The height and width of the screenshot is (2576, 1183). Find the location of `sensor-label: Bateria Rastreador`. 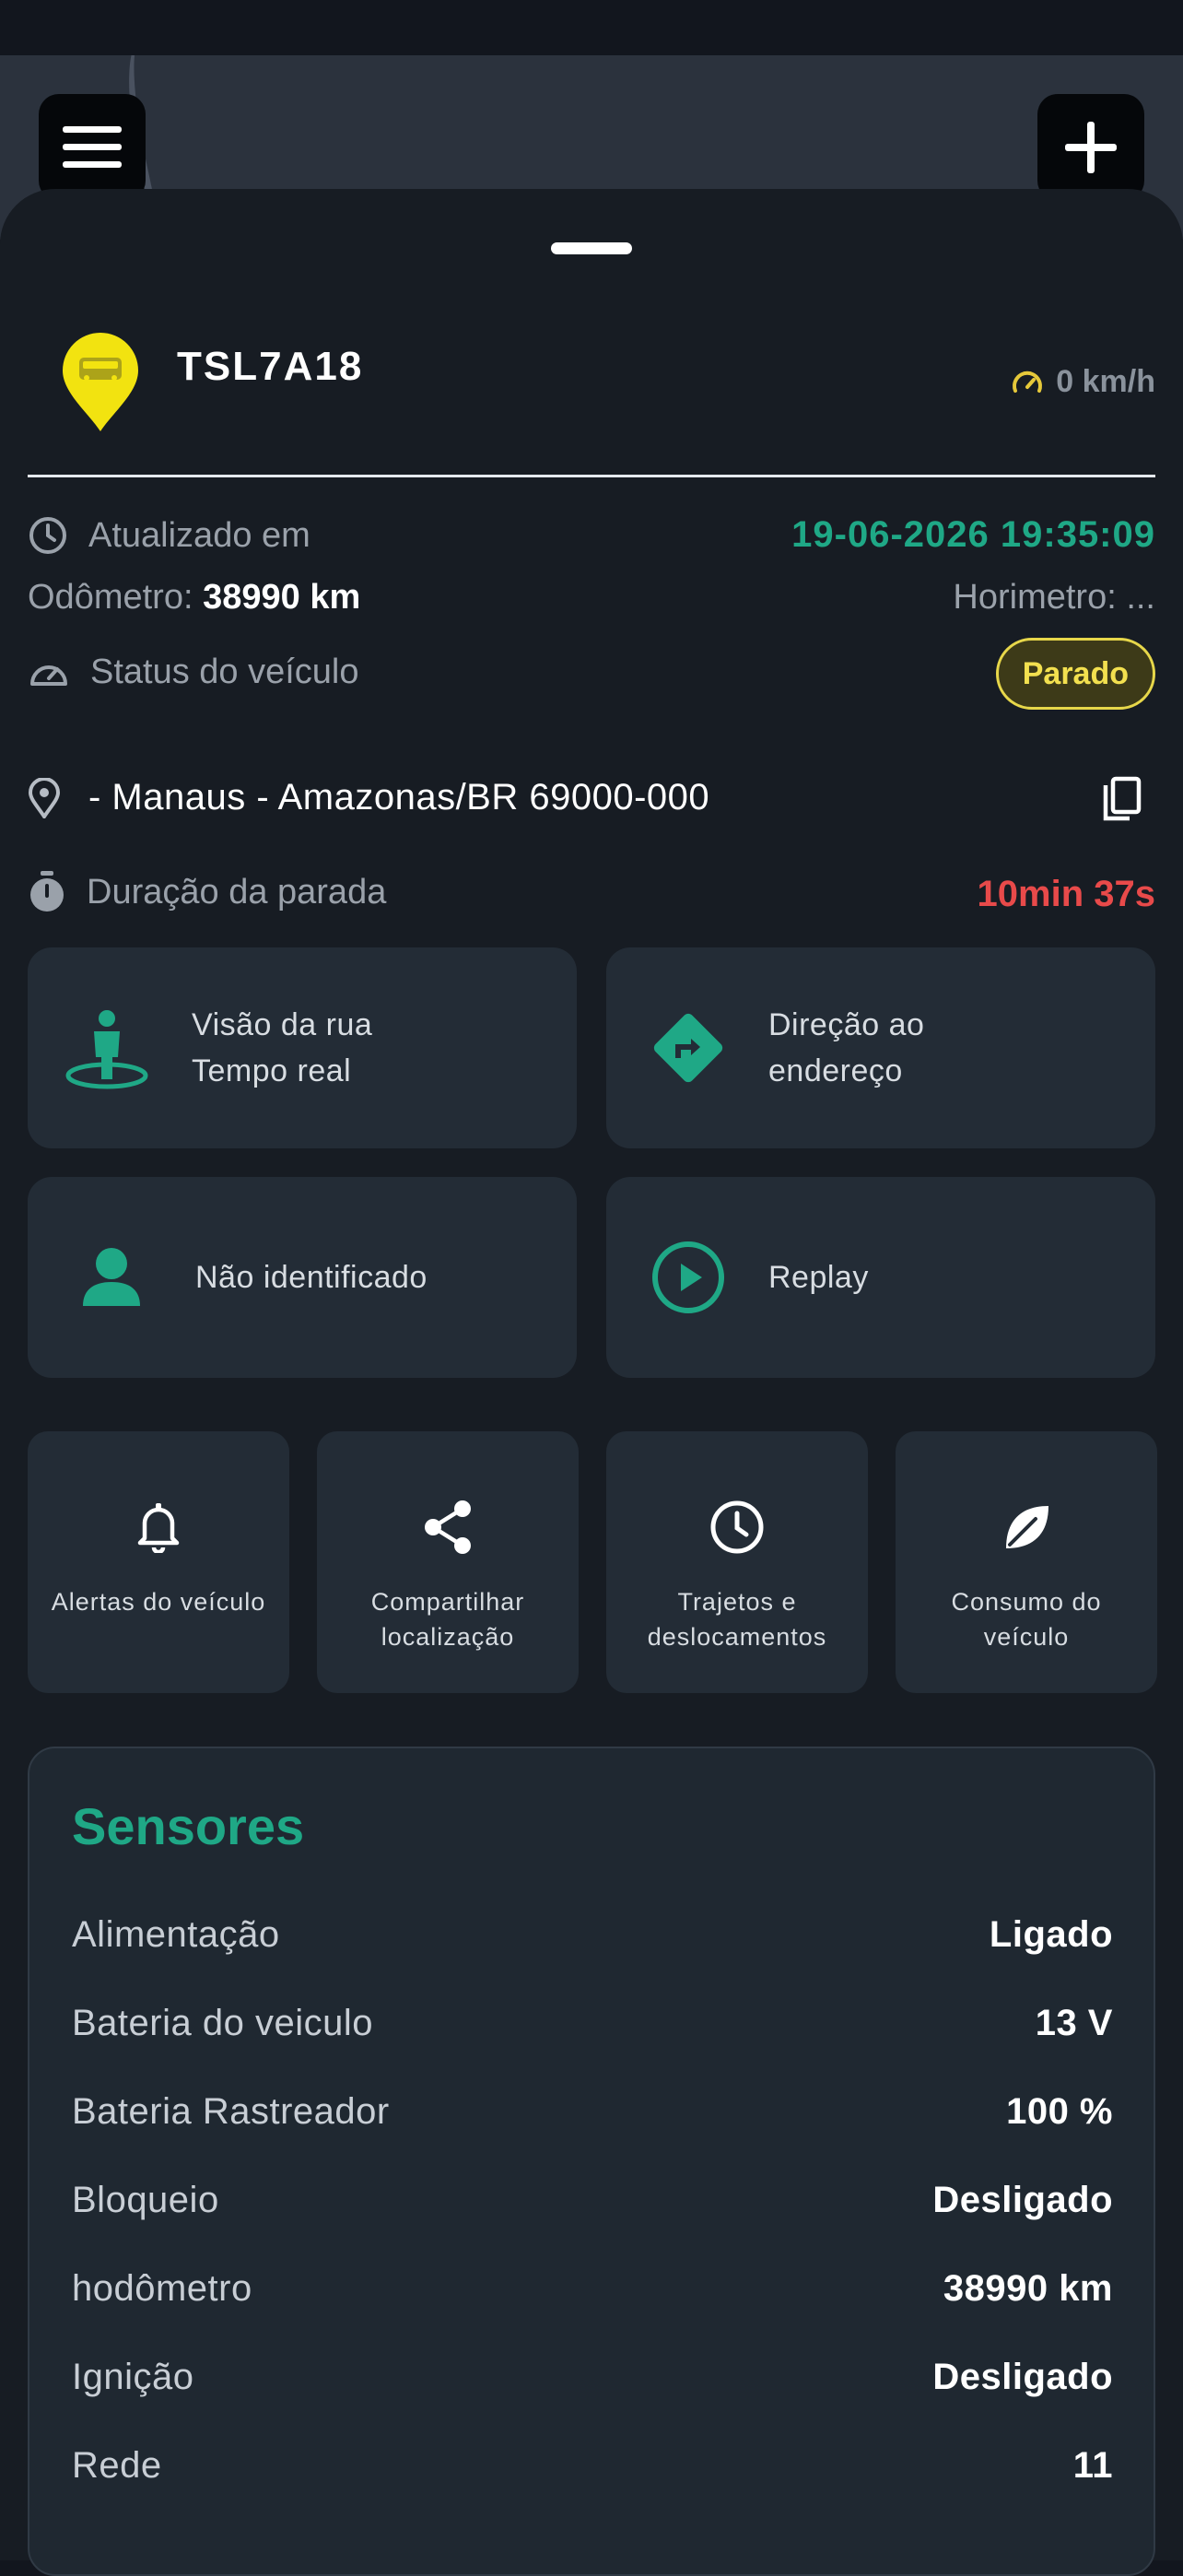

sensor-label: Bateria Rastreador is located at coordinates (231, 2111).